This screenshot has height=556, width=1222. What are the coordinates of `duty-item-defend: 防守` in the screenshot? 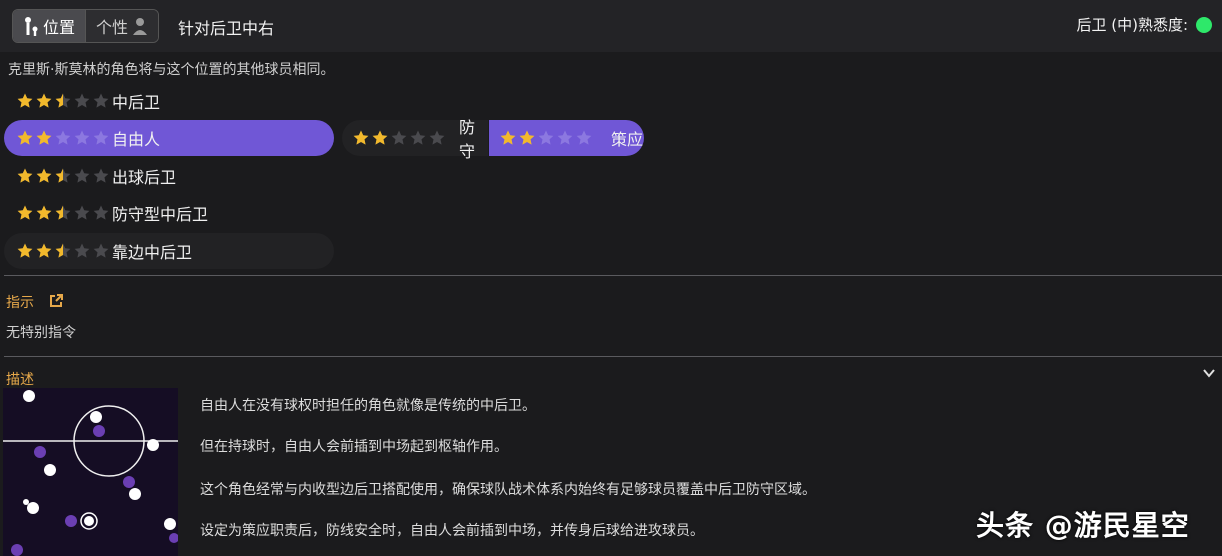 It's located at (415, 139).